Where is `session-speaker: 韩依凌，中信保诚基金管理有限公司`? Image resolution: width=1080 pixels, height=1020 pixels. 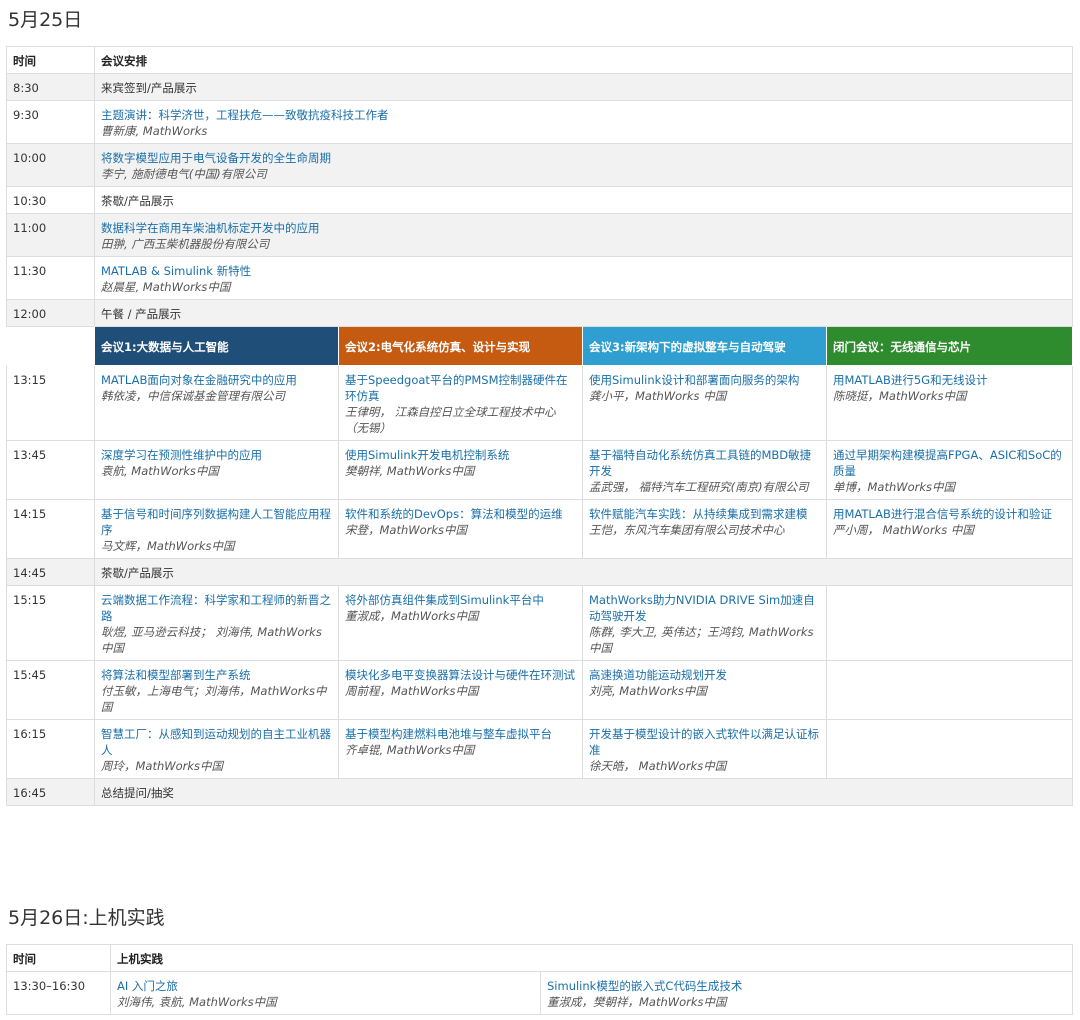 session-speaker: 韩依凌，中信保诚基金管理有限公司 is located at coordinates (193, 396).